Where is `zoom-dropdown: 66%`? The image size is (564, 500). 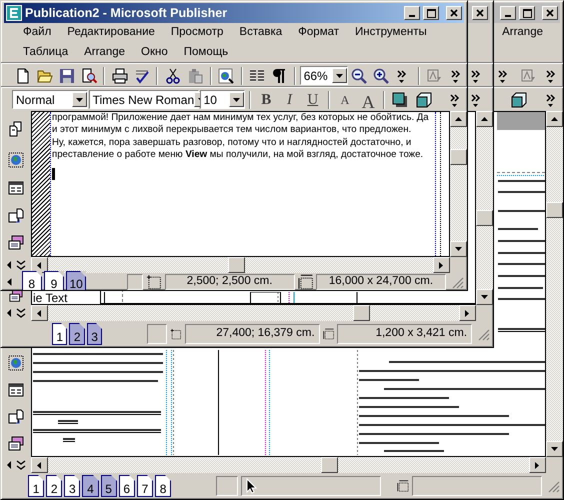 zoom-dropdown: 66% is located at coordinates (324, 75).